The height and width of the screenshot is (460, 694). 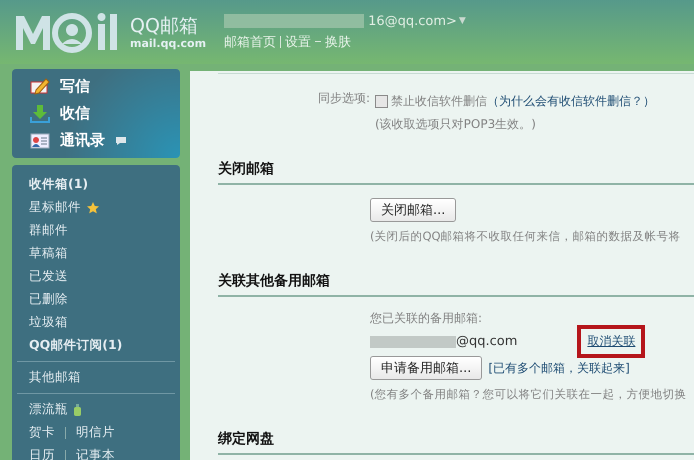 What do you see at coordinates (48, 299) in the screenshot?
I see `folder-link: 已删除` at bounding box center [48, 299].